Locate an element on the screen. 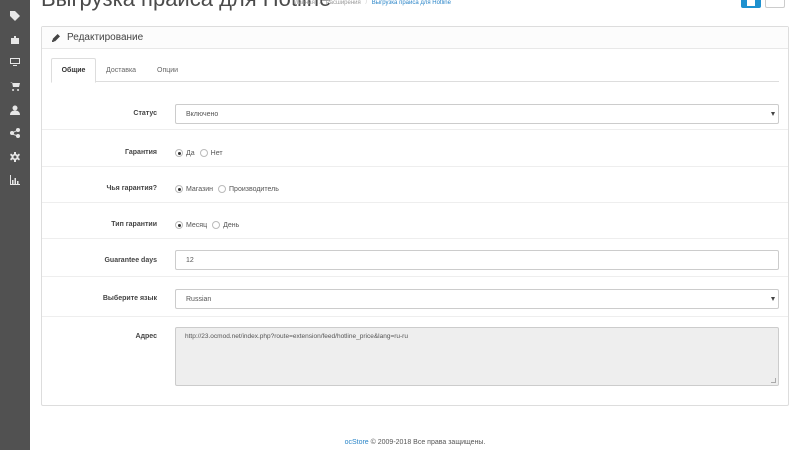  warranty-yes-label: Да is located at coordinates (190, 153).